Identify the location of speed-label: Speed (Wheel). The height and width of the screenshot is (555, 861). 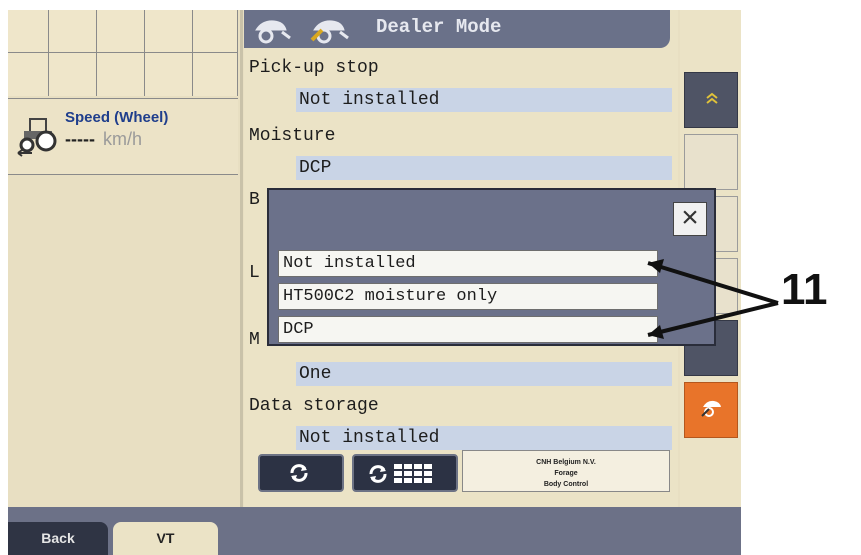
(117, 117).